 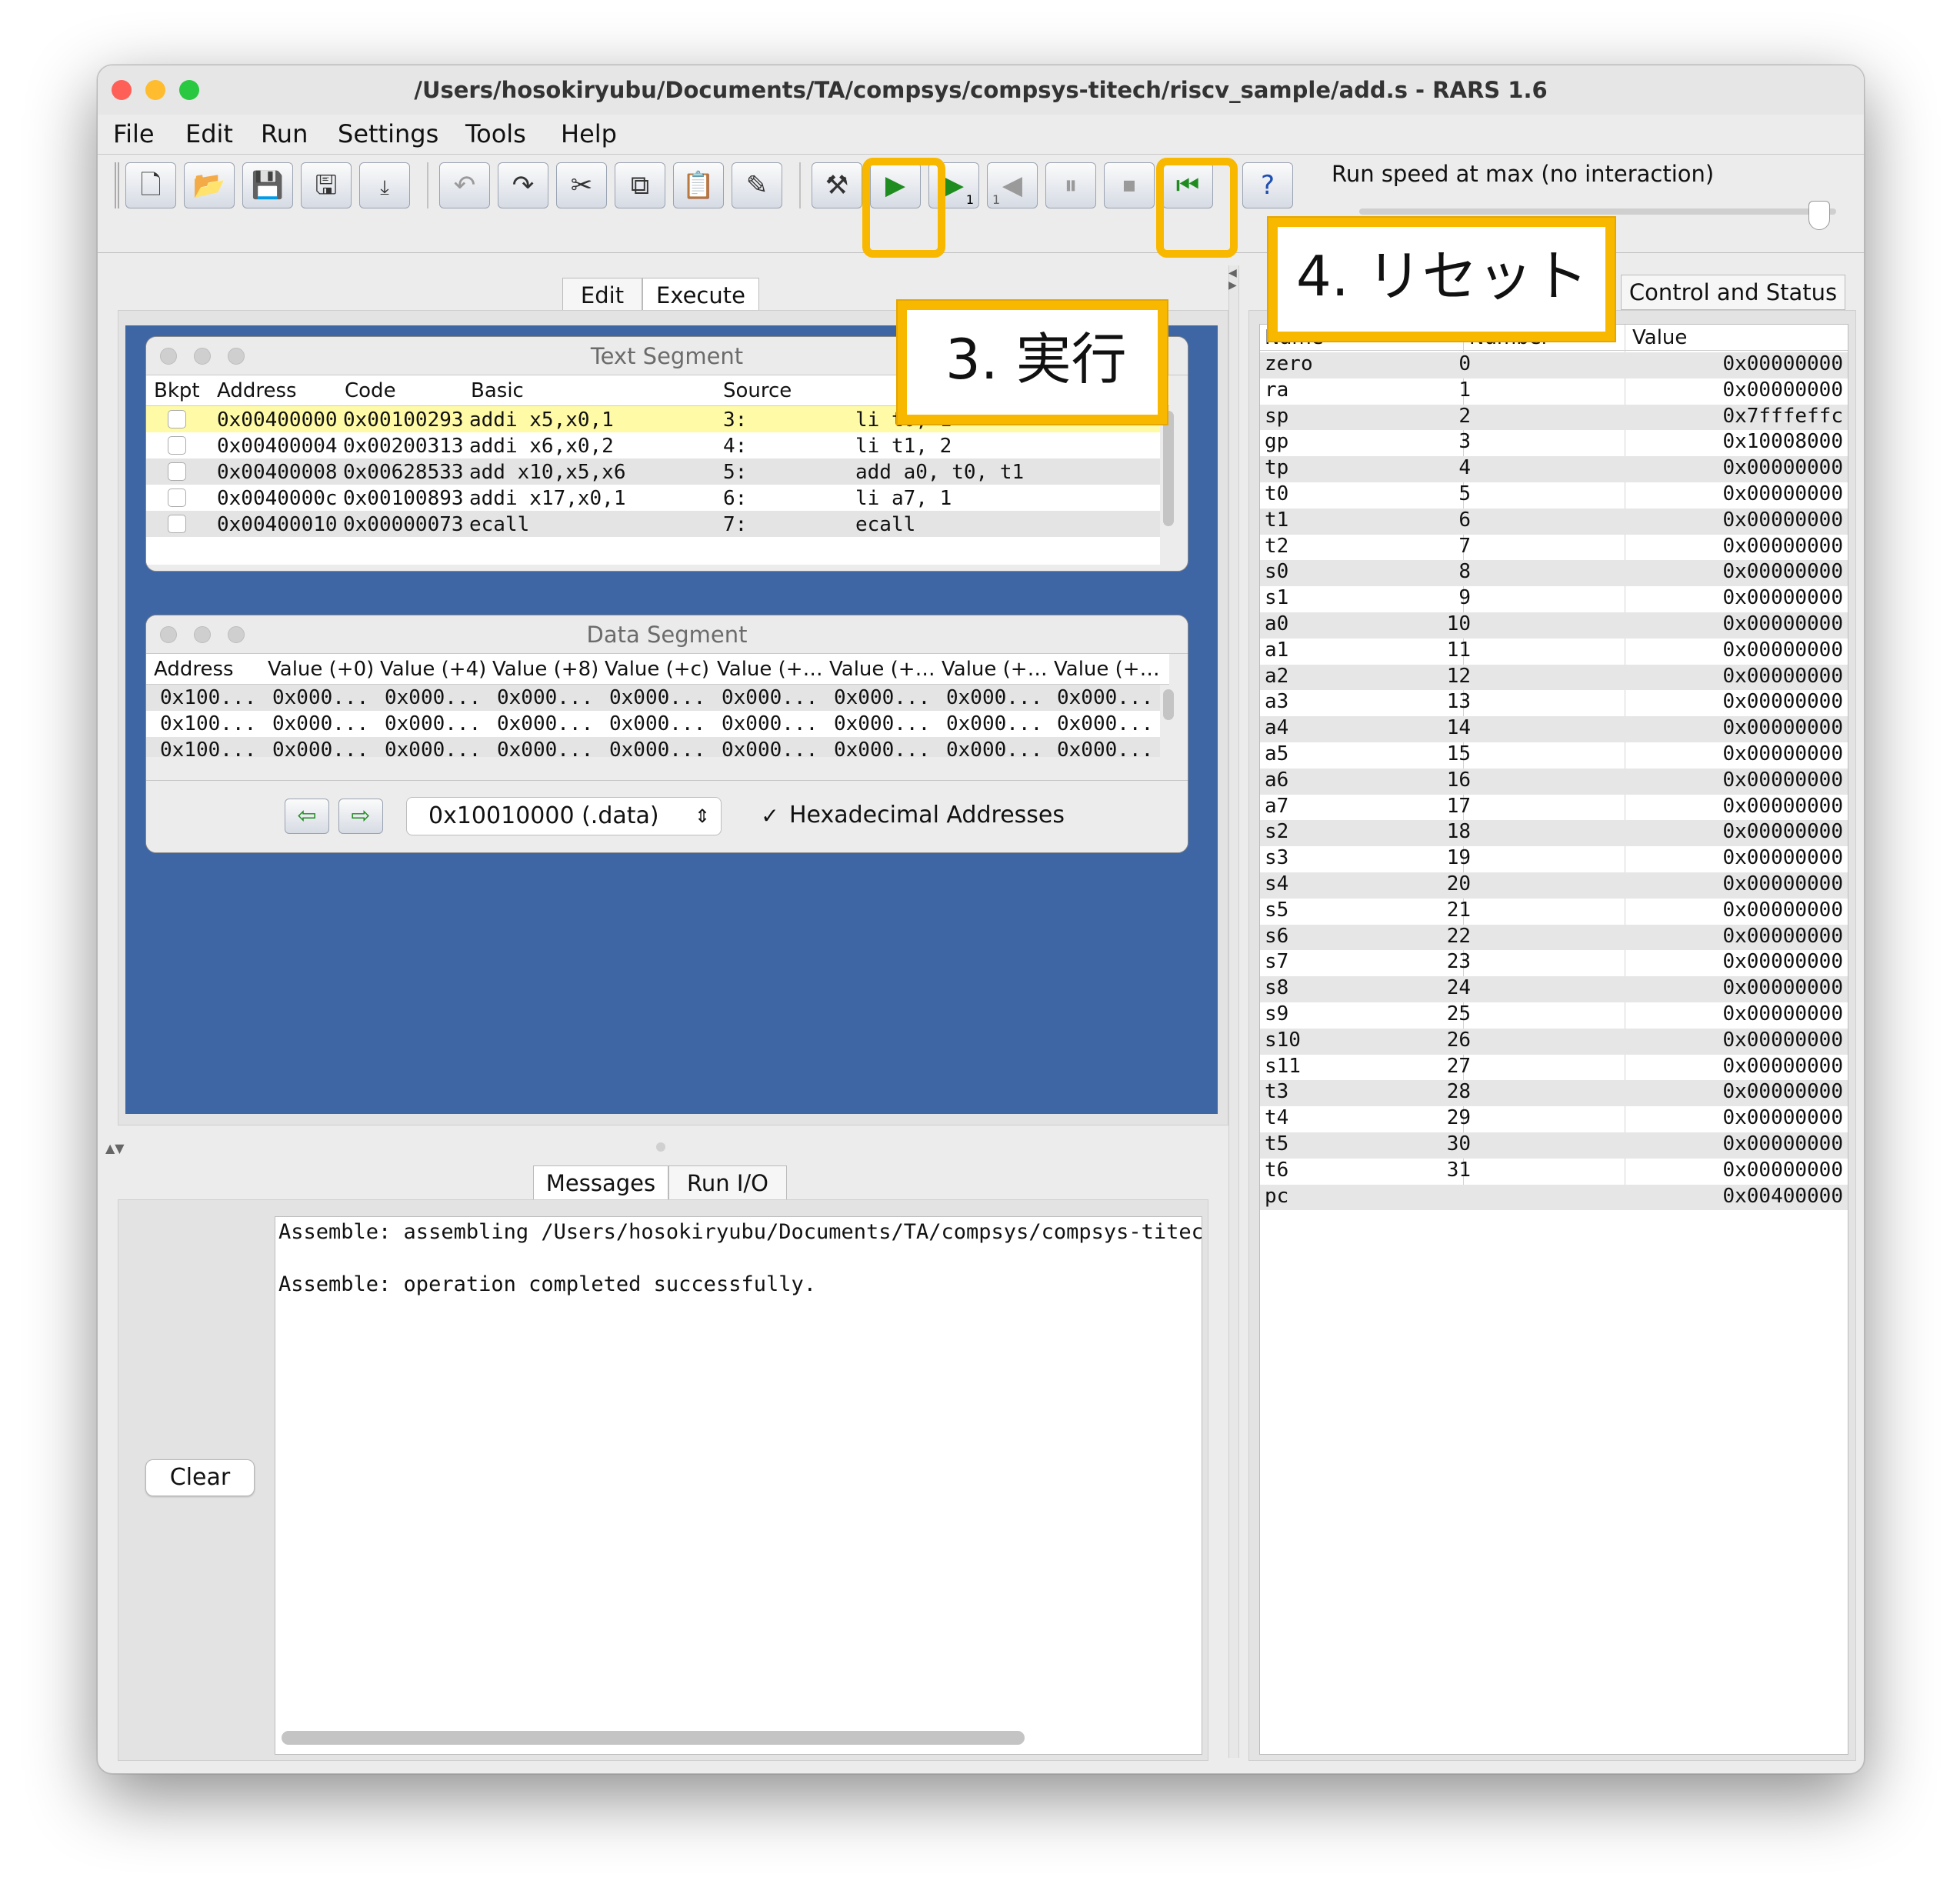 I want to click on register-row-s11: s11 27 0x00000000, so click(x=1554, y=1068).